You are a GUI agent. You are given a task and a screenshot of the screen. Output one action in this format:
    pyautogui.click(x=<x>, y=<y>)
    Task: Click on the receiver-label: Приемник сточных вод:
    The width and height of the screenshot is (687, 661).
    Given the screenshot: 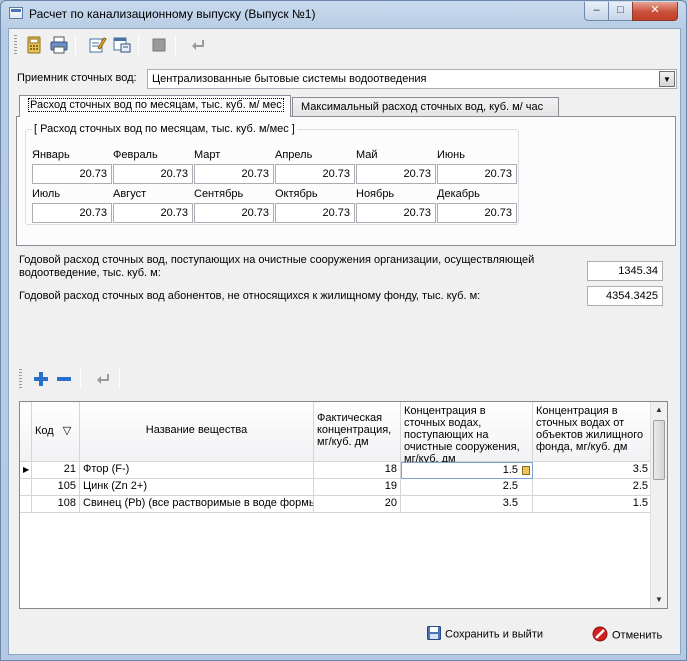 What is the action you would take?
    pyautogui.click(x=77, y=78)
    